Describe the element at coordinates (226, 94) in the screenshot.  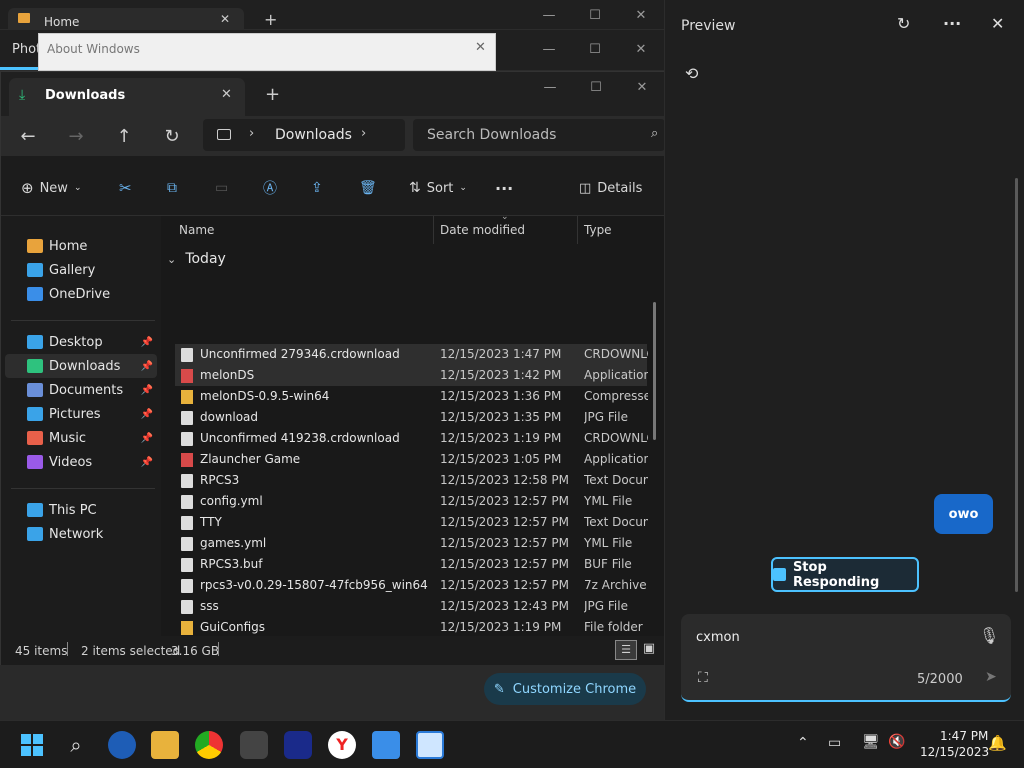
I see `close-tab-icon: ✕` at that location.